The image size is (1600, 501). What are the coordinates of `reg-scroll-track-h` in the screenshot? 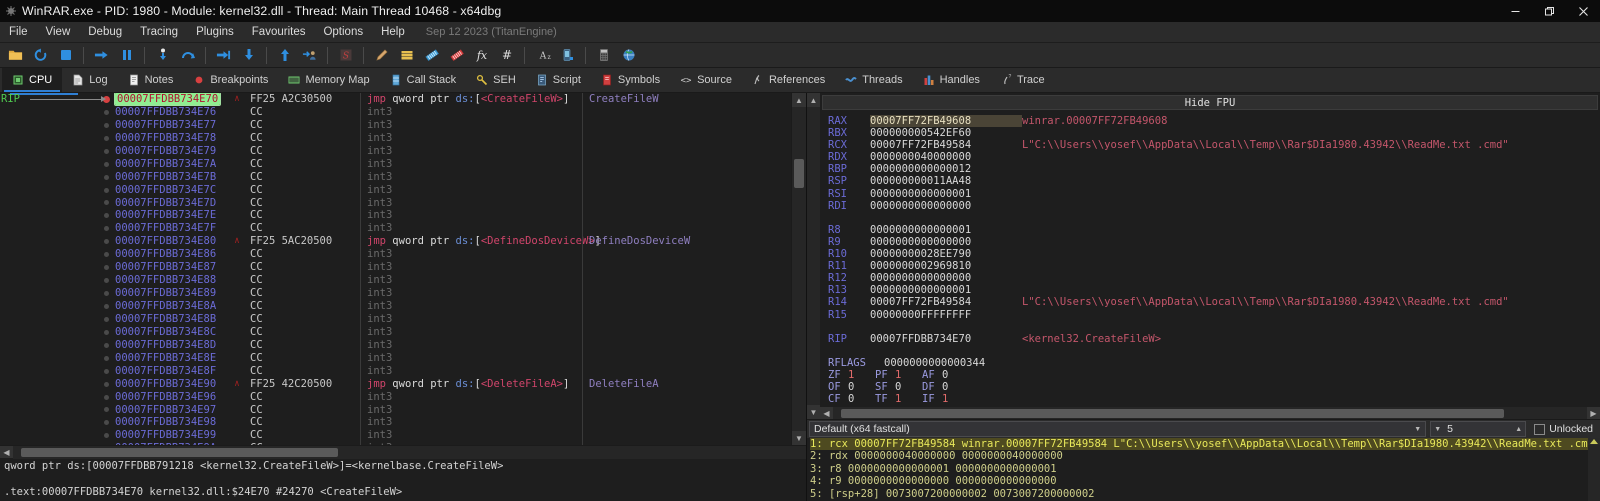 It's located at (1210, 412).